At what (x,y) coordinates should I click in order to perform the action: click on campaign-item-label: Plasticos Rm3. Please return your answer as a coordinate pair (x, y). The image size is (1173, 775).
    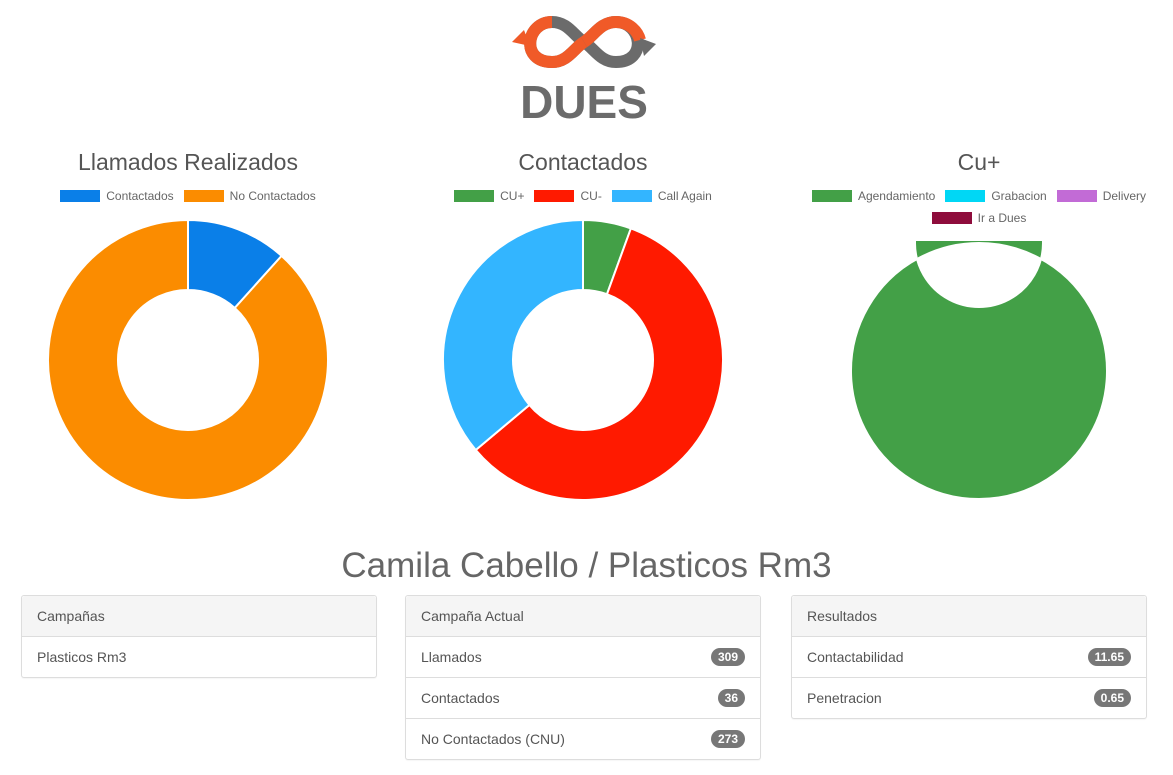
    Looking at the image, I should click on (82, 657).